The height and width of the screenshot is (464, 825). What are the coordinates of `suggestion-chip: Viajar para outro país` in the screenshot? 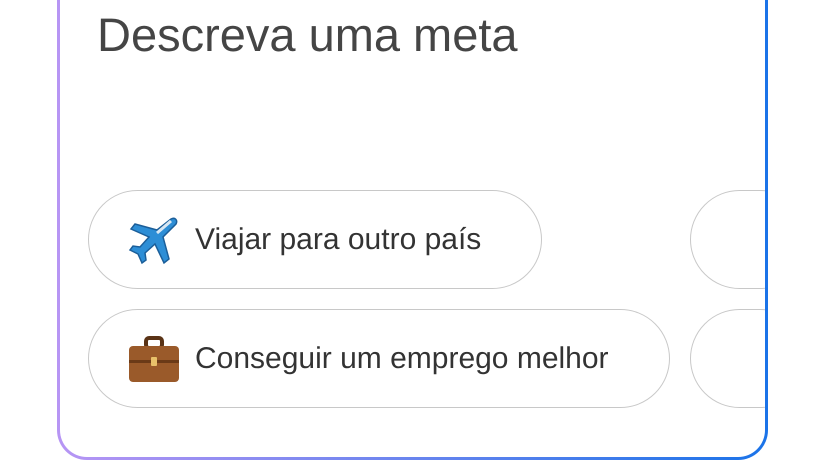 It's located at (315, 239).